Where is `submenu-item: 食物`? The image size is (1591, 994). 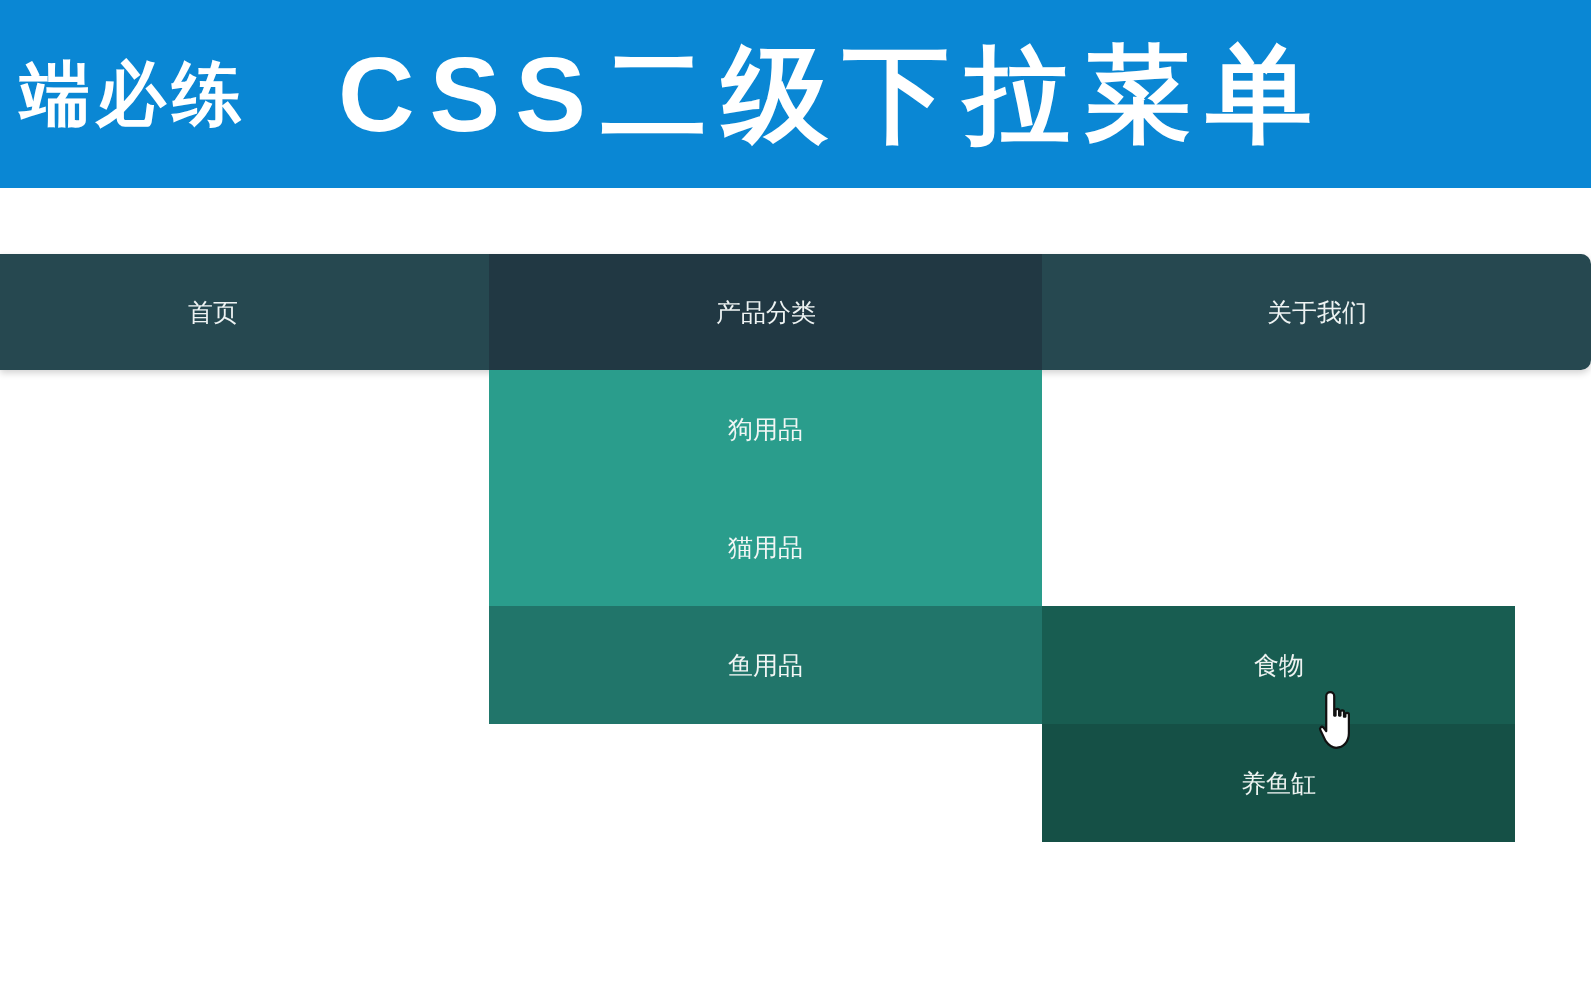 submenu-item: 食物 is located at coordinates (1278, 665).